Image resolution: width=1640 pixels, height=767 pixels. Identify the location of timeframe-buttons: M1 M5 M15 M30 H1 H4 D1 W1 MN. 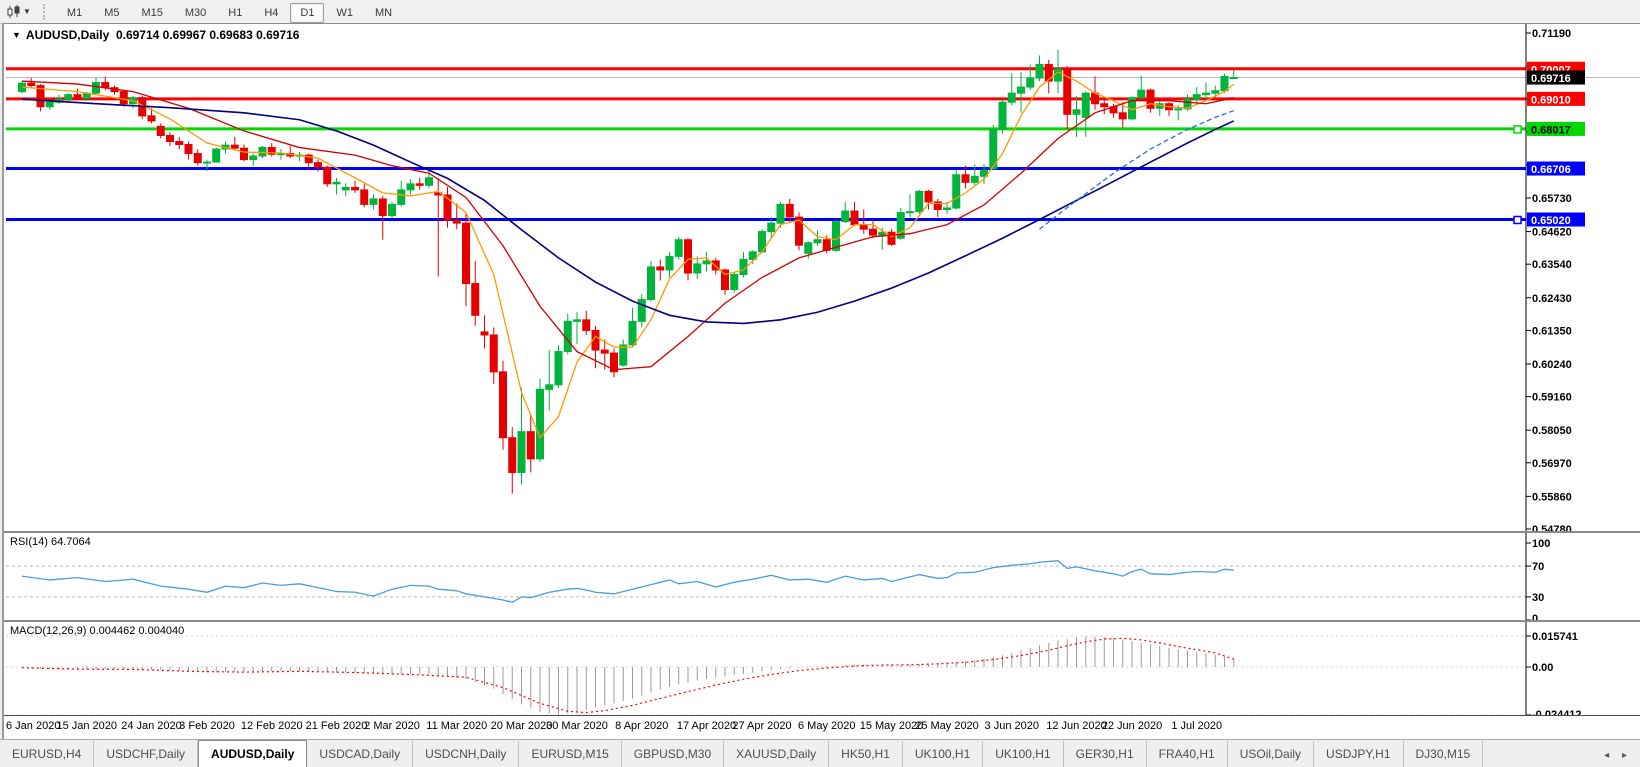
(229, 12).